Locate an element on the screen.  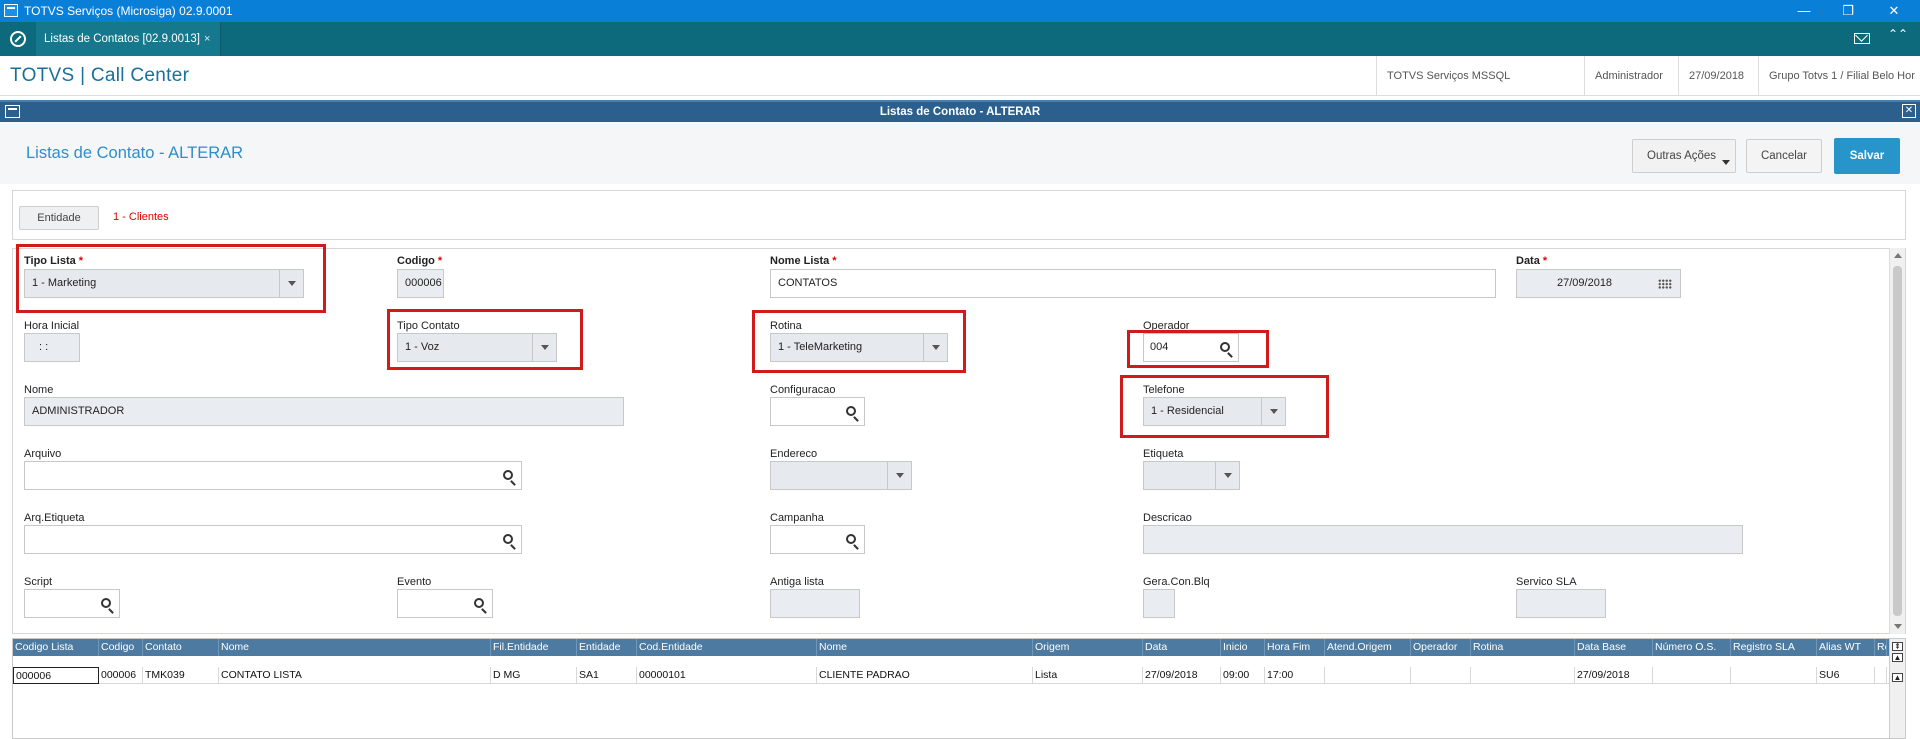
codigo-field: 000006 is located at coordinates (420, 283).